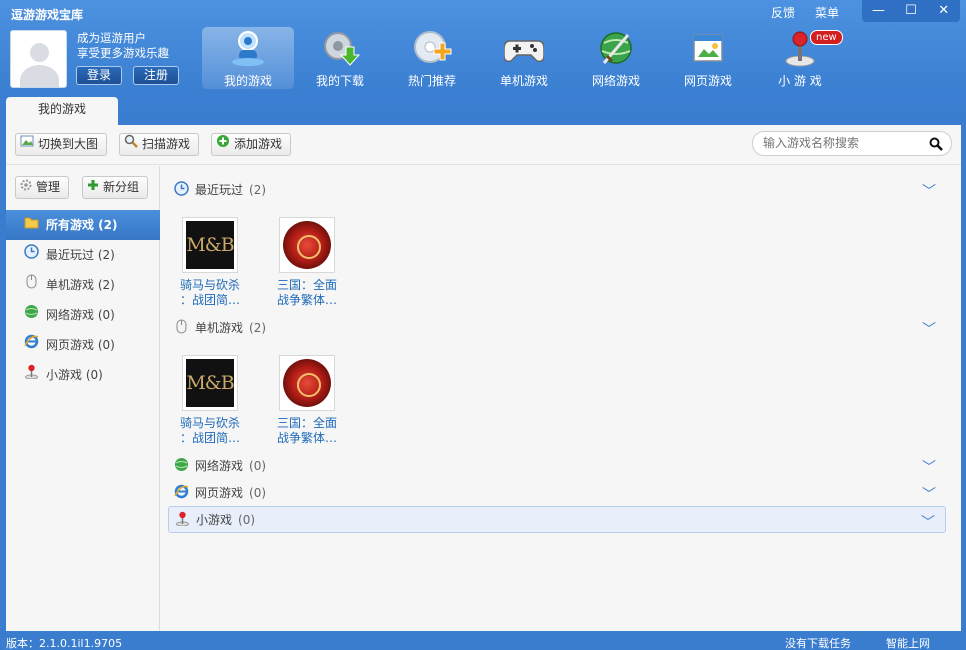 This screenshot has width=966, height=650. I want to click on sidebar-item-label: 小游戏 (0), so click(74, 375).